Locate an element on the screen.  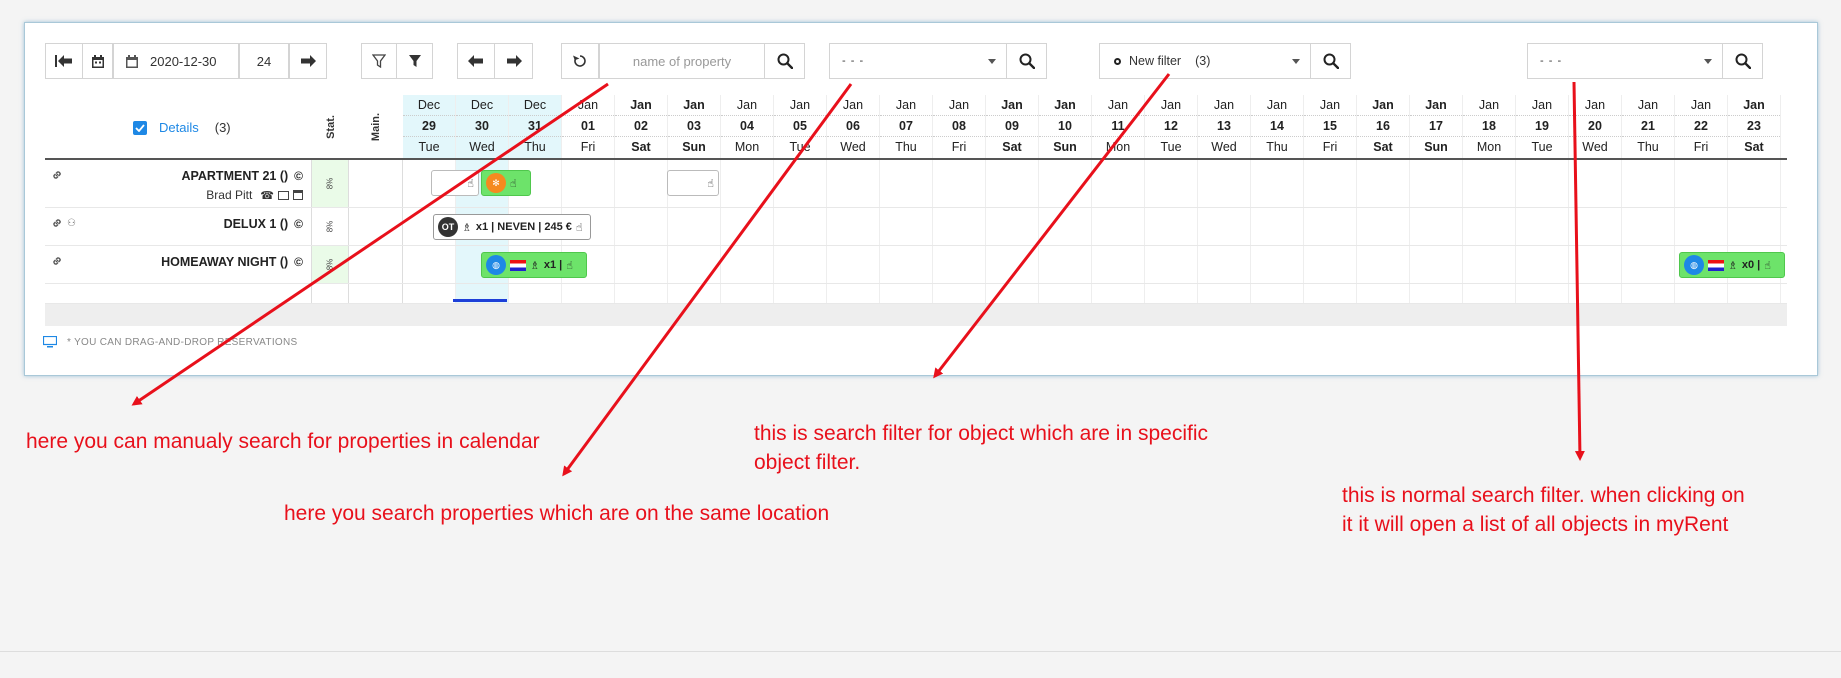
day-header: Jan 01 Fri is located at coordinates (588, 126).